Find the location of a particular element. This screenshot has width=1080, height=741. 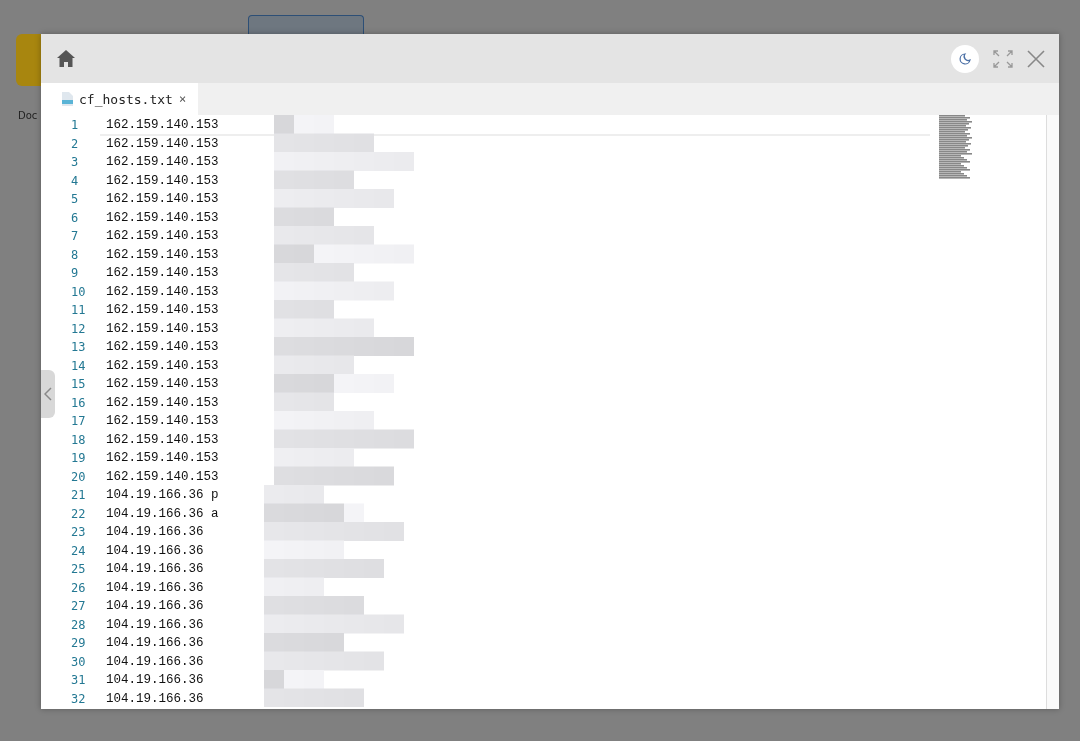

line-number: 16 is located at coordinates (78, 403).